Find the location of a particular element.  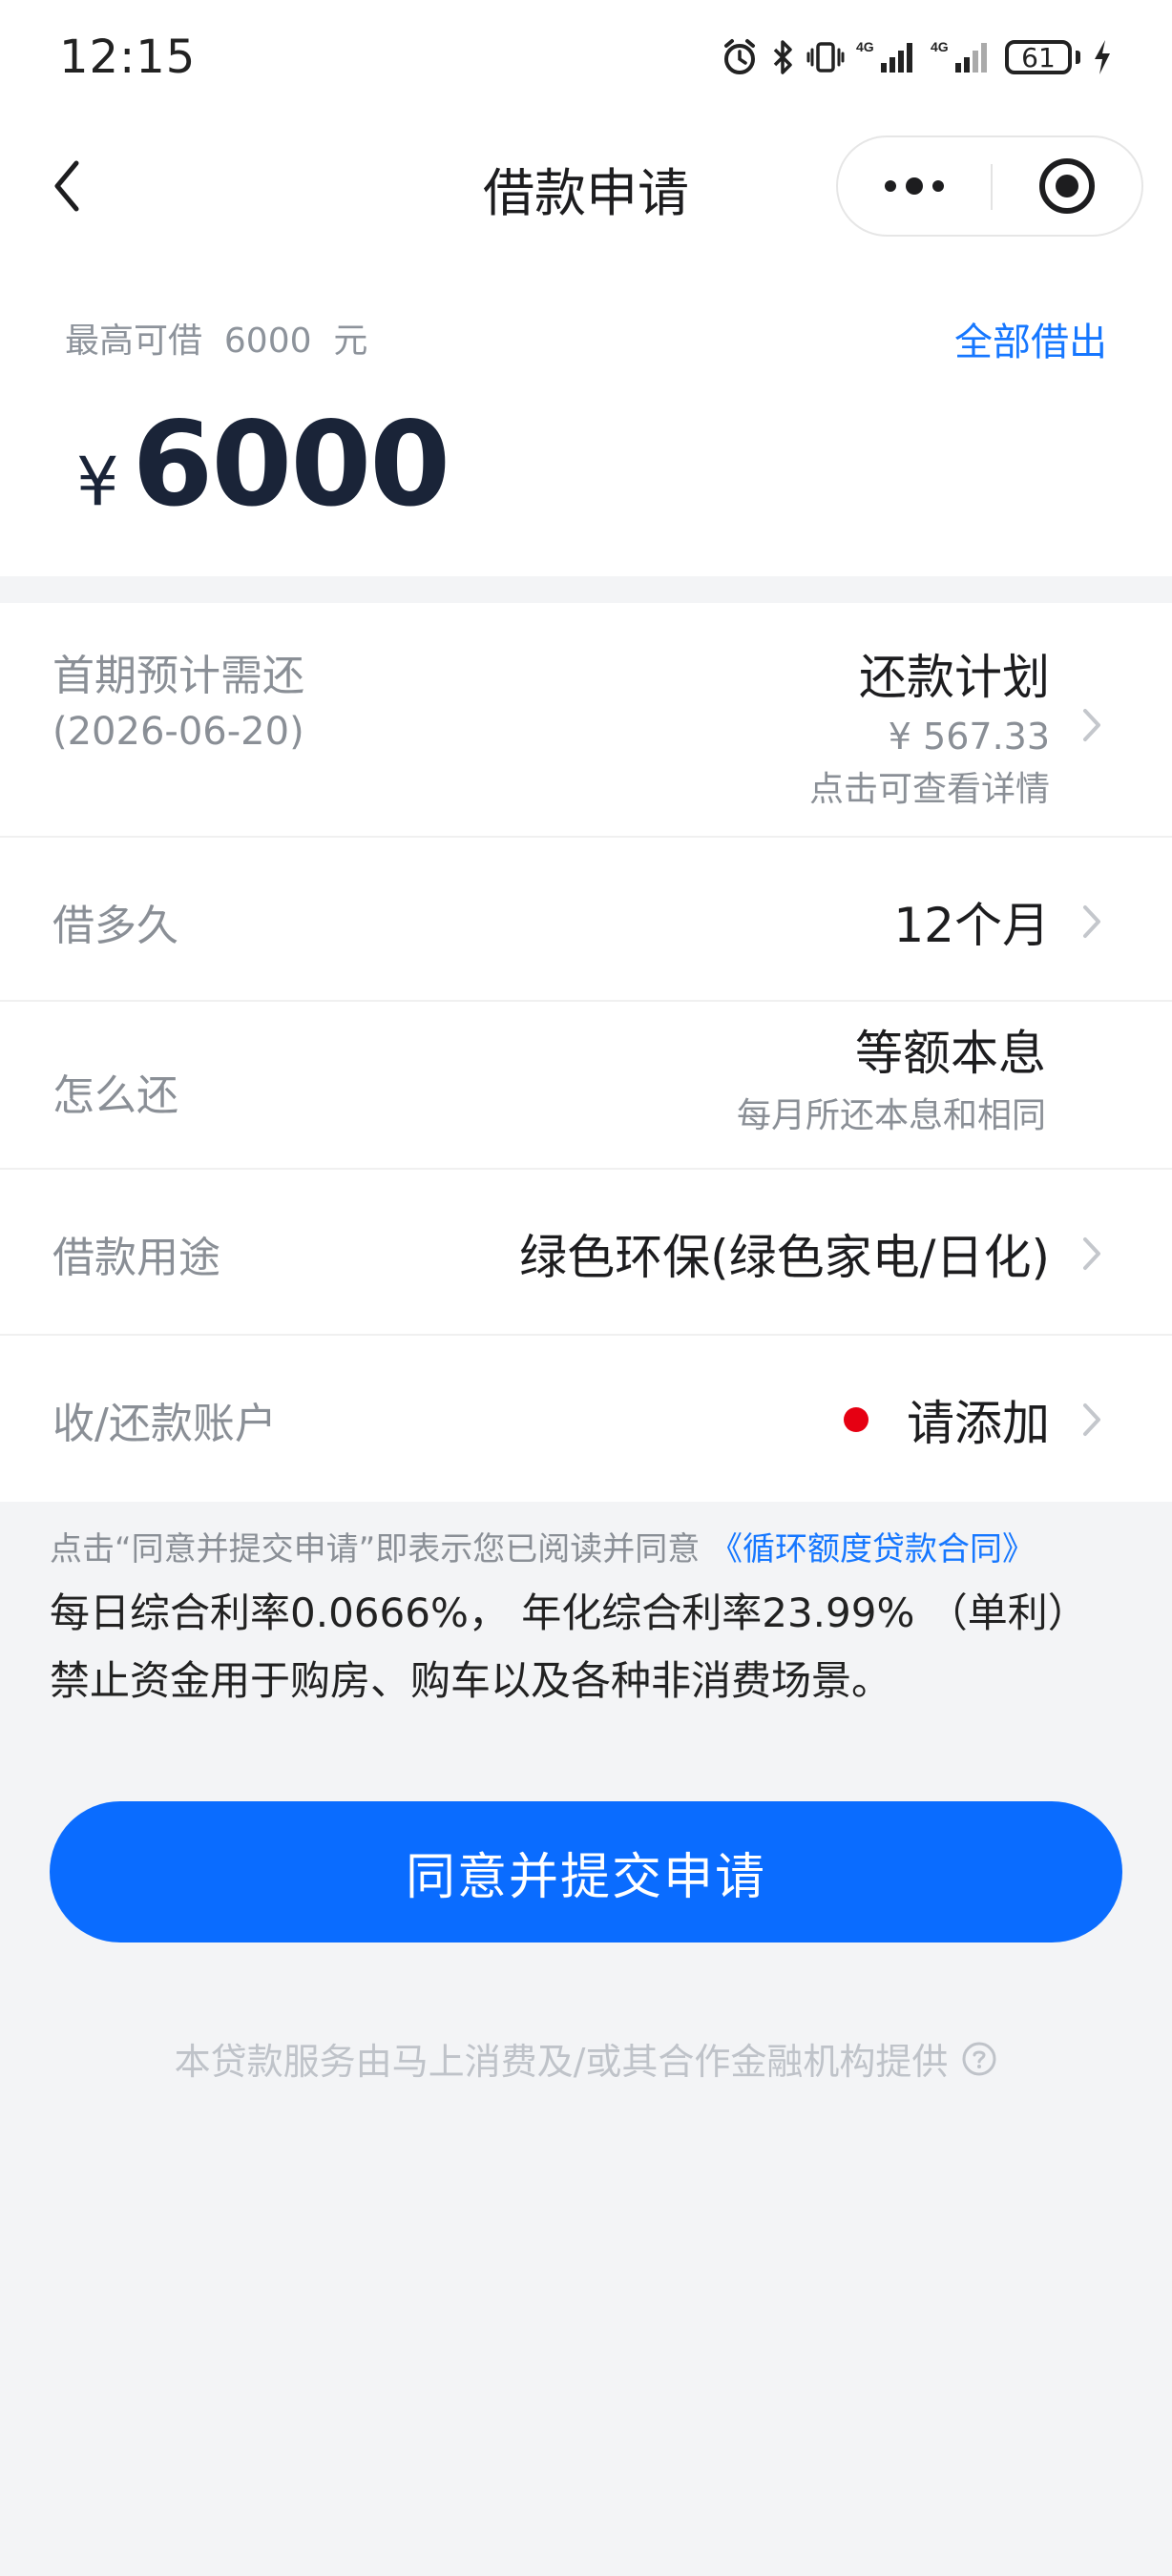

agreement-line: 点击“同意并提交申请”即表示您已阅读并同意 《循环额度贷款合同》 is located at coordinates (589, 1546).